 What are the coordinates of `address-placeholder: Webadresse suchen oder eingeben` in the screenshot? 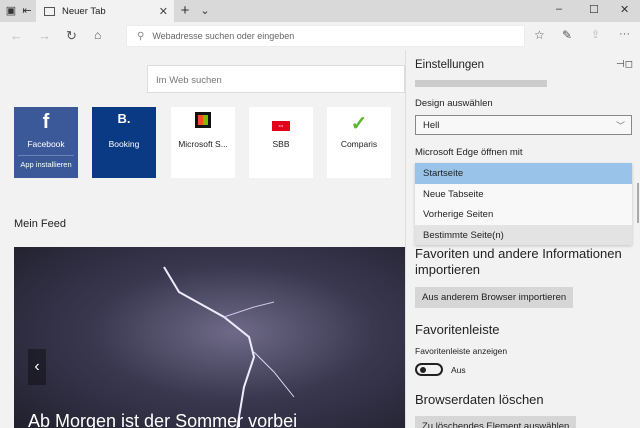 It's located at (223, 36).